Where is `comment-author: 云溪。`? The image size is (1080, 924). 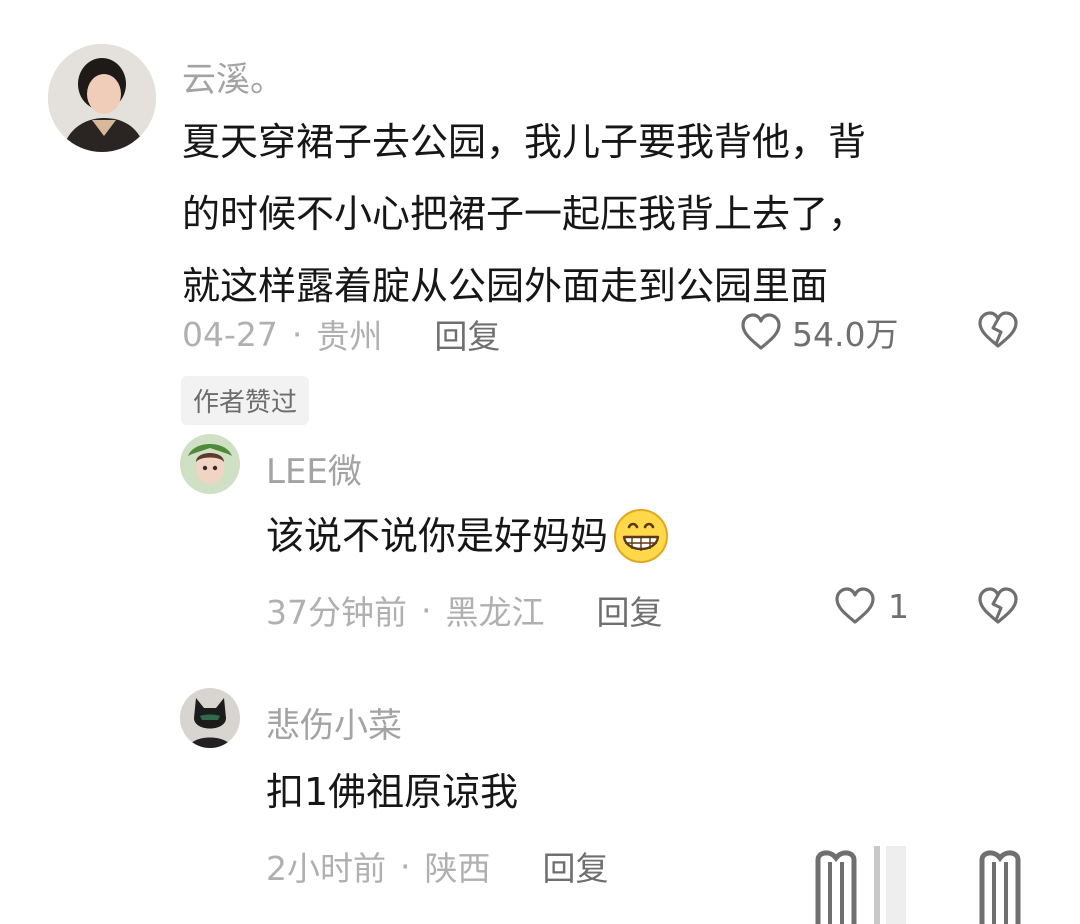 comment-author: 云溪。 is located at coordinates (233, 76).